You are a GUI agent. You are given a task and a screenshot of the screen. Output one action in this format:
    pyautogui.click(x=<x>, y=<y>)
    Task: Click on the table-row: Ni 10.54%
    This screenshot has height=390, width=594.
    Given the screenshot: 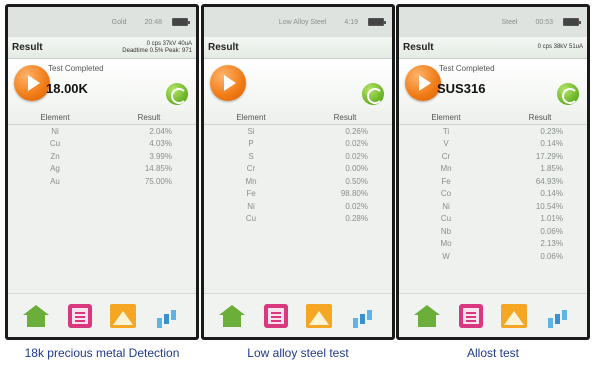 What is the action you would take?
    pyautogui.click(x=493, y=206)
    